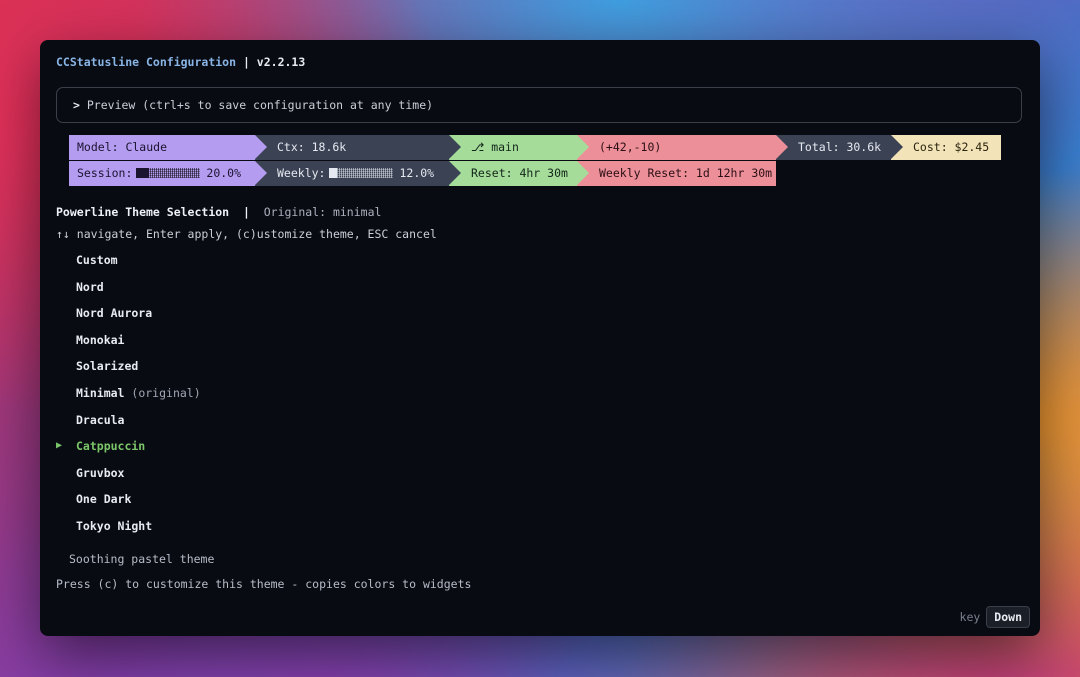 The image size is (1080, 677). What do you see at coordinates (100, 472) in the screenshot?
I see `theme-option-label: Gruvbox` at bounding box center [100, 472].